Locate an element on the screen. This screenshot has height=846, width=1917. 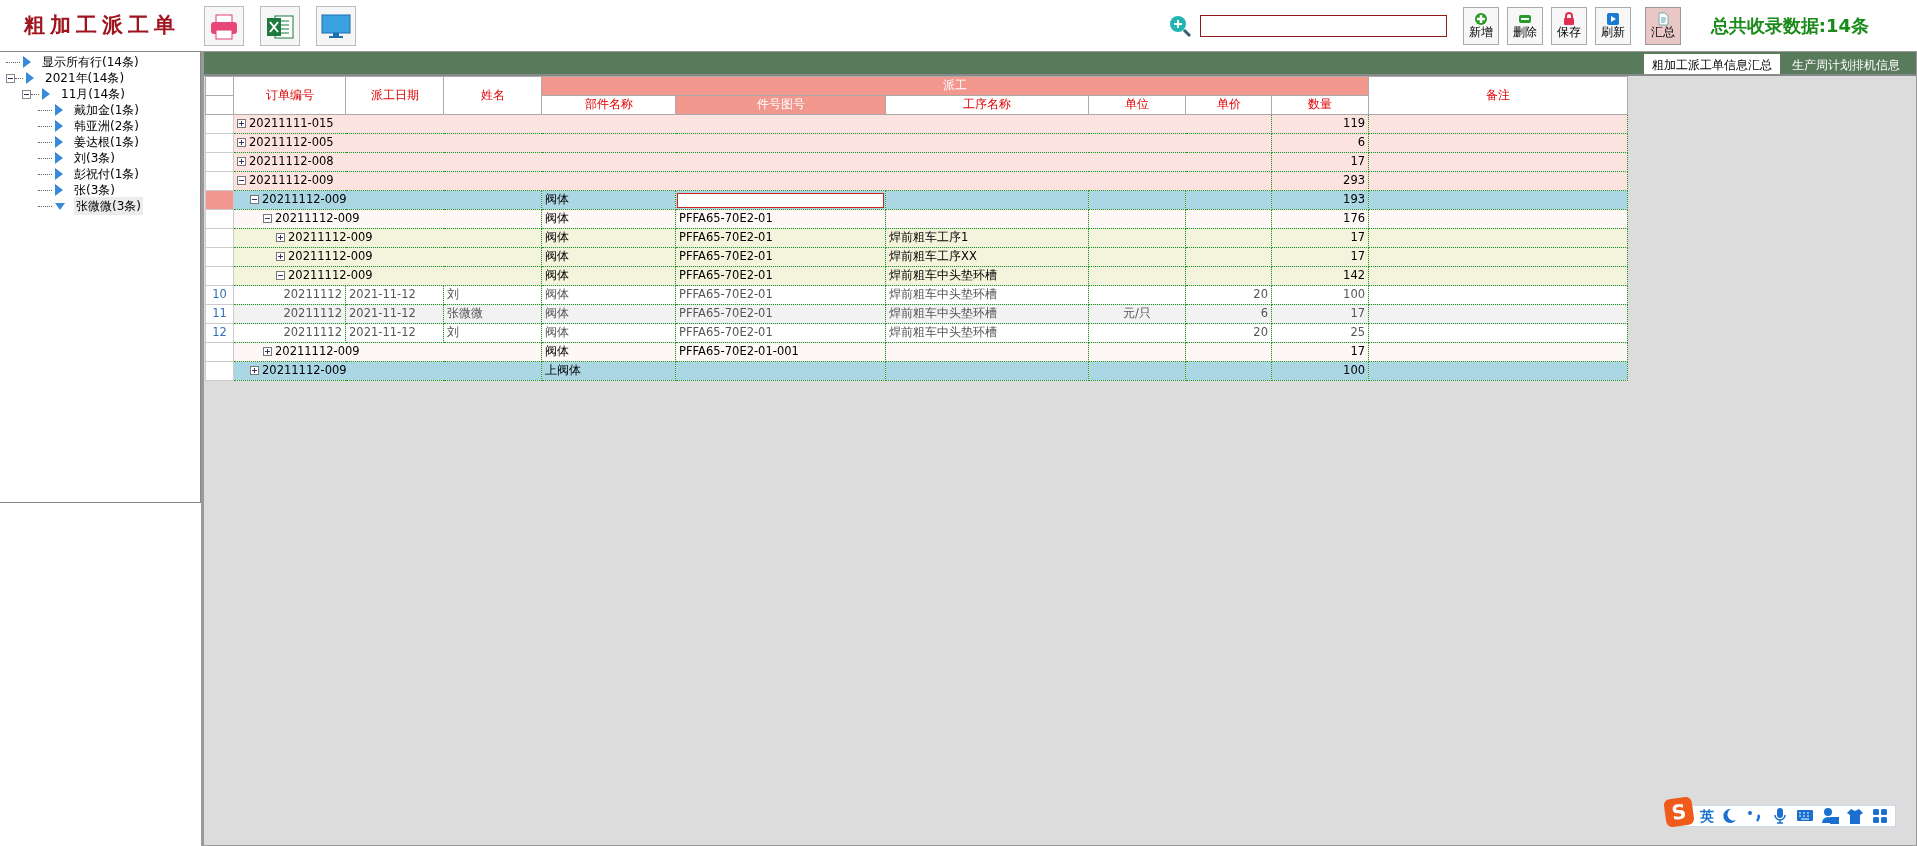
user-icon is located at coordinates (1830, 816).